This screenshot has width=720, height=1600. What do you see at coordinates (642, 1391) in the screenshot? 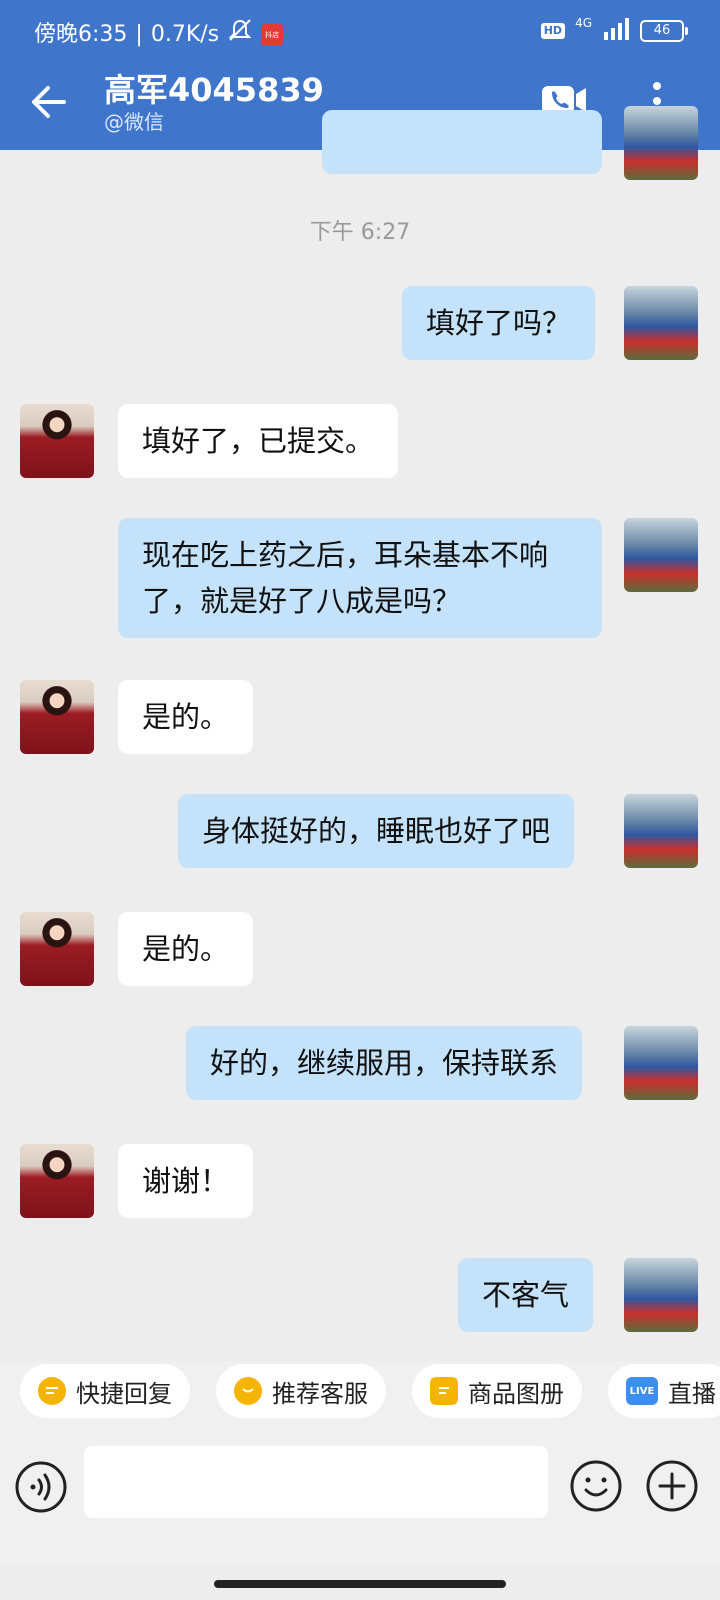
I see `live-icon: LIVE` at bounding box center [642, 1391].